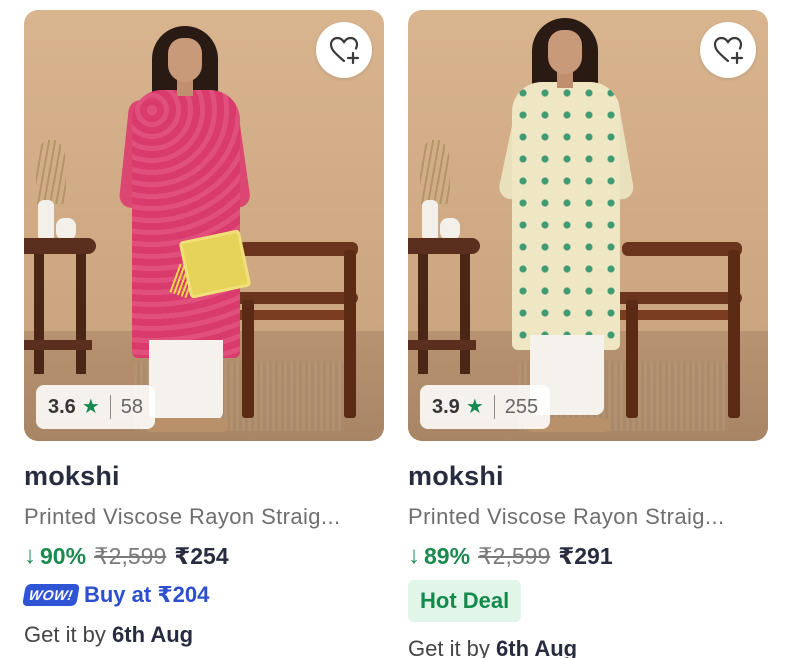 Image resolution: width=800 pixels, height=658 pixels. What do you see at coordinates (447, 555) in the screenshot?
I see `discount-percent: 89%` at bounding box center [447, 555].